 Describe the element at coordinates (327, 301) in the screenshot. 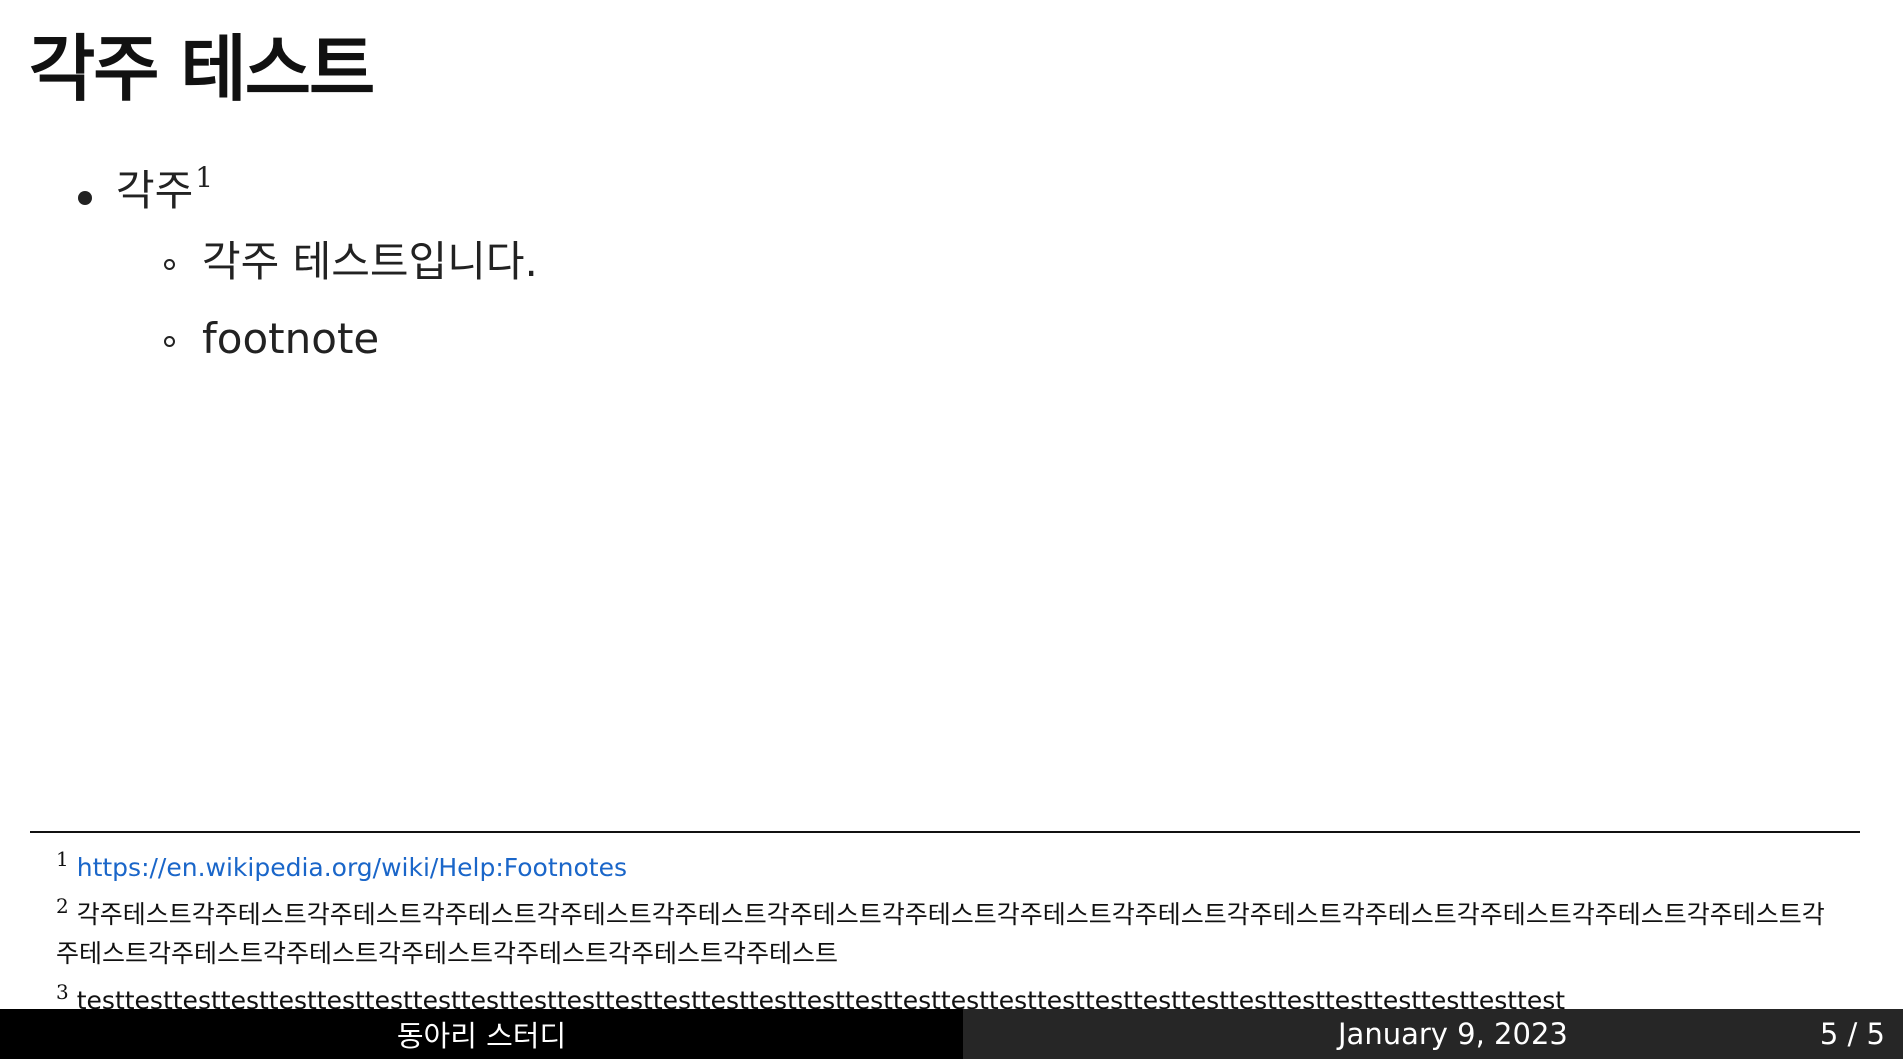

I see `sub-list: 각주 테스트입니다. footnote` at that location.